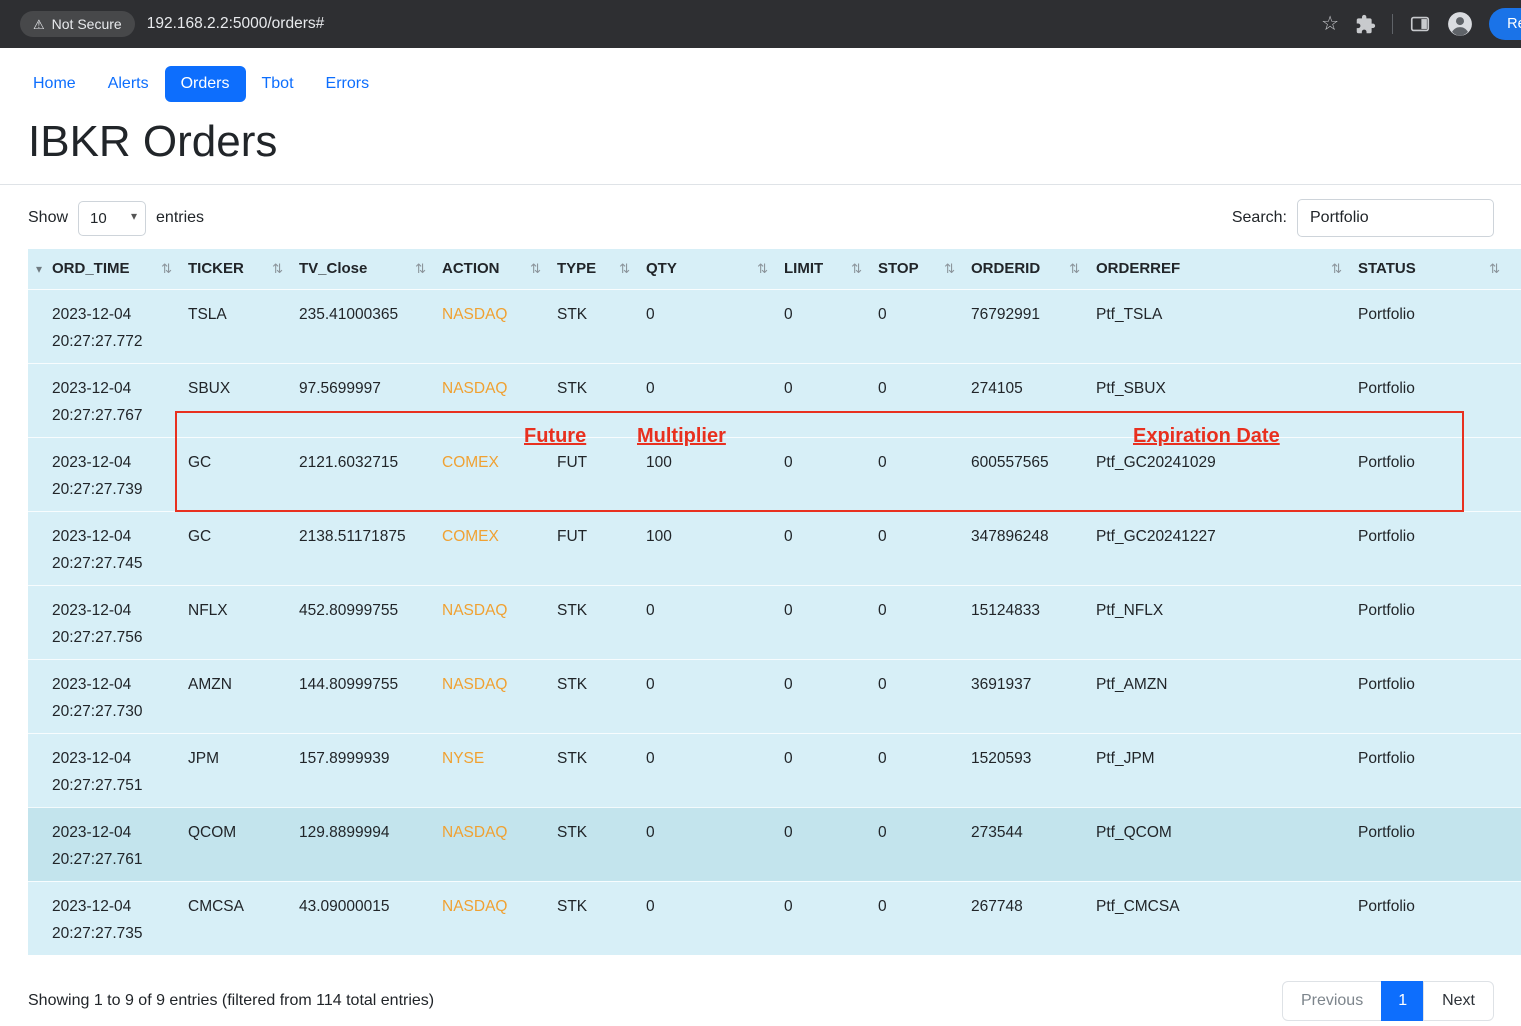 The height and width of the screenshot is (1026, 1521). I want to click on cell-qty: 100, so click(659, 462).